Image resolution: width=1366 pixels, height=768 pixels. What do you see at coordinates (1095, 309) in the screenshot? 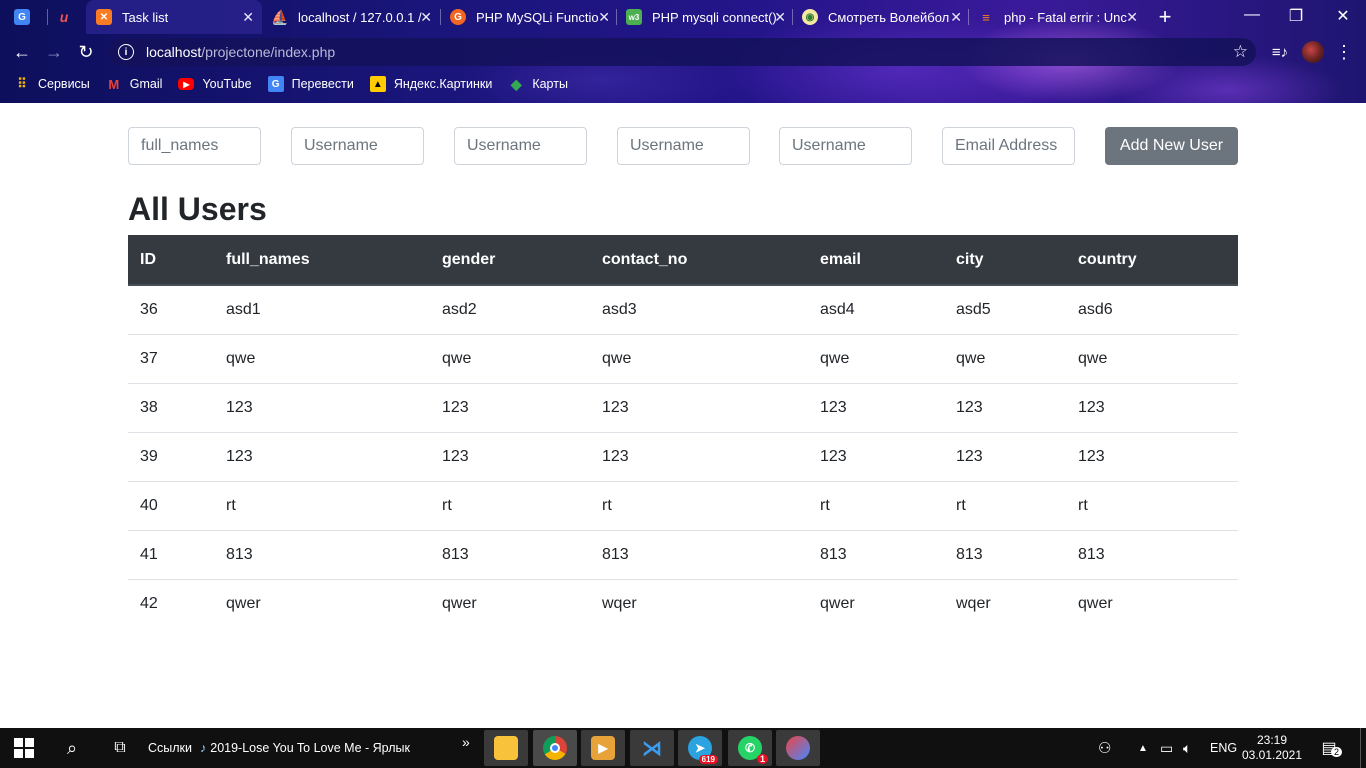
I see `cell-country: asd6` at bounding box center [1095, 309].